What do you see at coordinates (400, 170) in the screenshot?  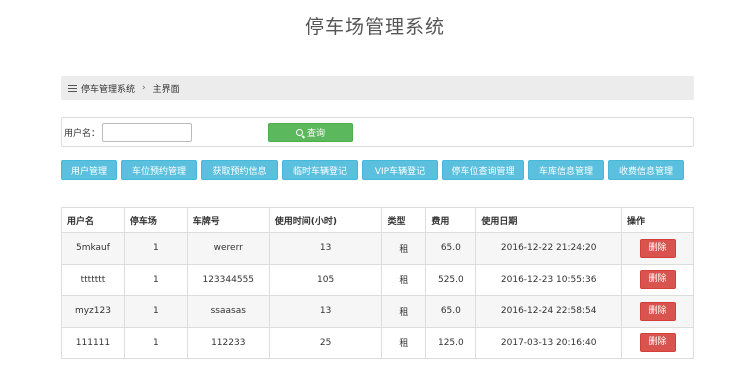 I see `nav-vip-vehicle-button: VIP车辆登记` at bounding box center [400, 170].